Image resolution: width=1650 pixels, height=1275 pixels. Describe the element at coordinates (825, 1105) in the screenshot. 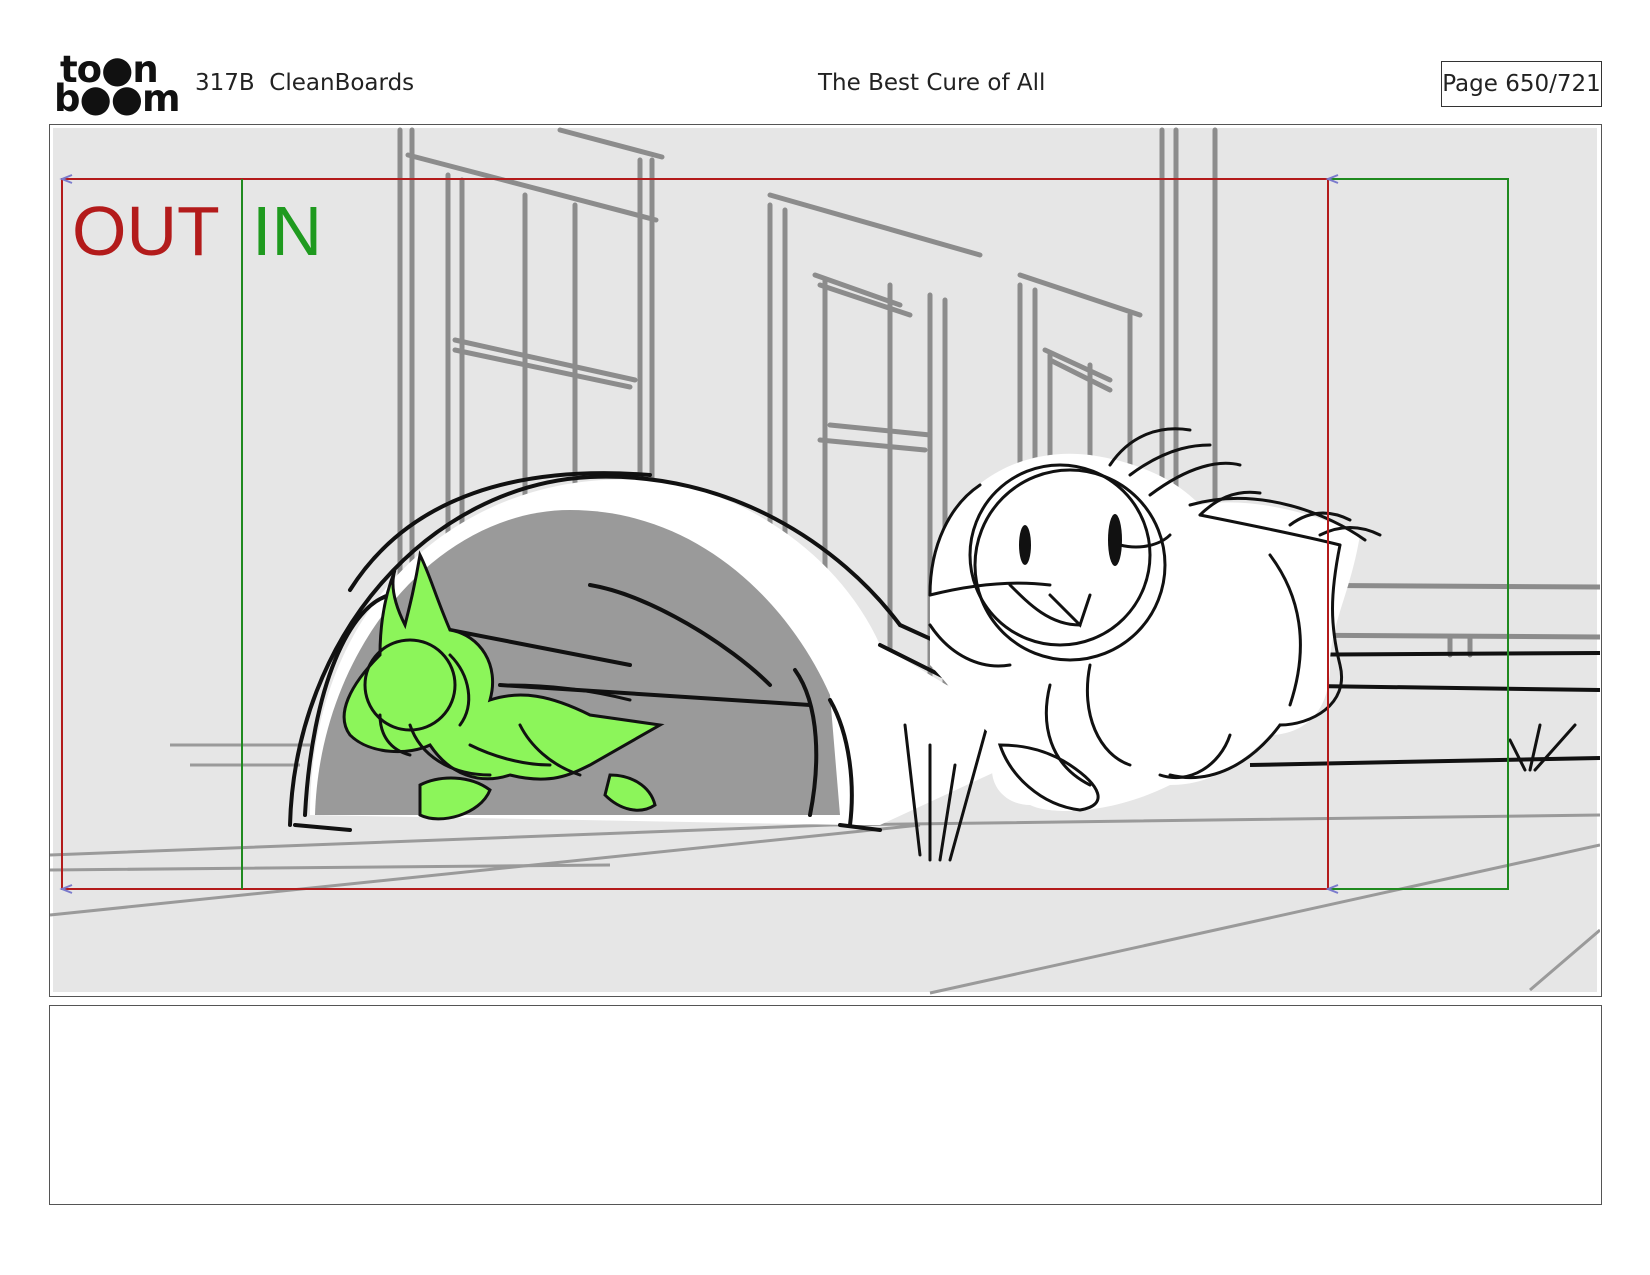

I see `panel-notes-box` at that location.